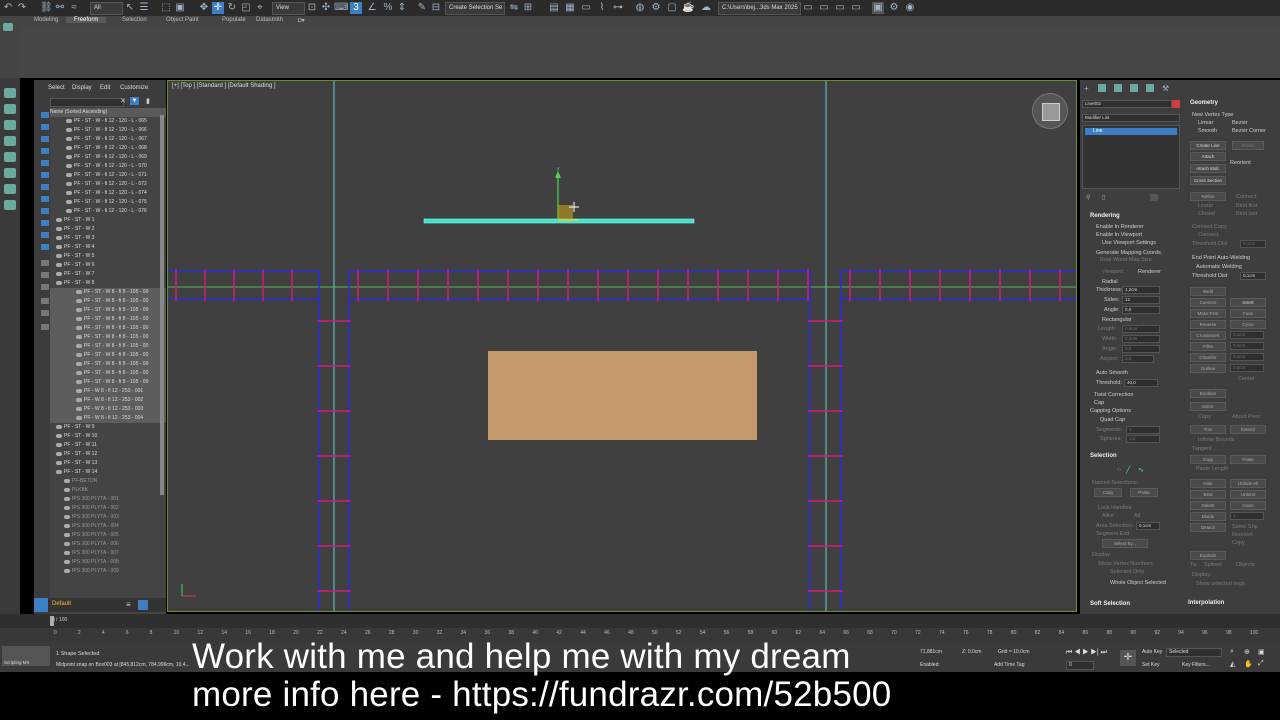  I want to click on center-checkbox: Center, so click(1246, 379).